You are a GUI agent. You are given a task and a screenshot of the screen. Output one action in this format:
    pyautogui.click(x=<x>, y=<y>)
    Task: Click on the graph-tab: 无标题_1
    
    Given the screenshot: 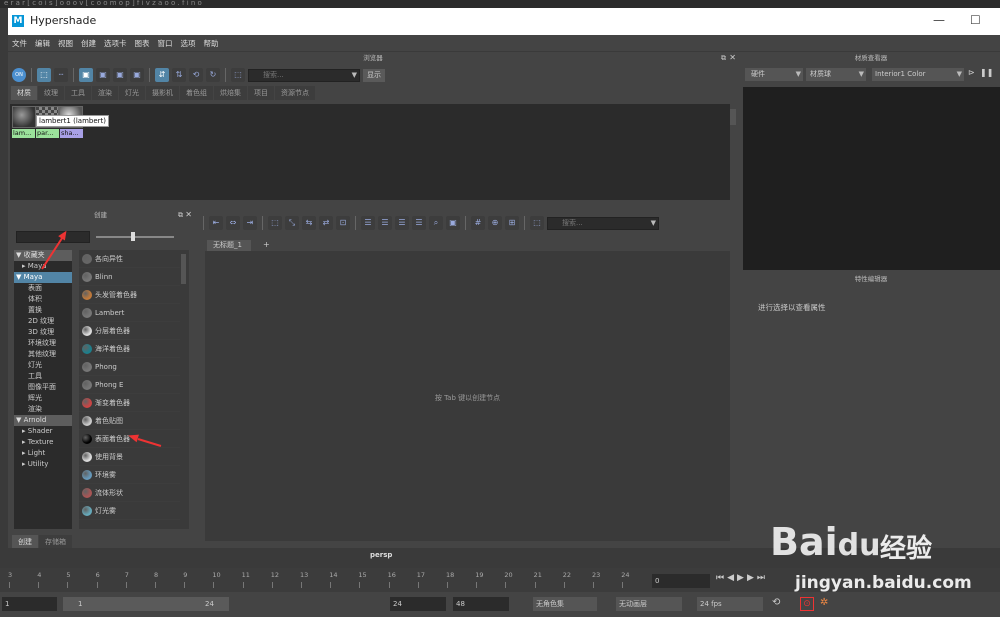 What is the action you would take?
    pyautogui.click(x=229, y=245)
    